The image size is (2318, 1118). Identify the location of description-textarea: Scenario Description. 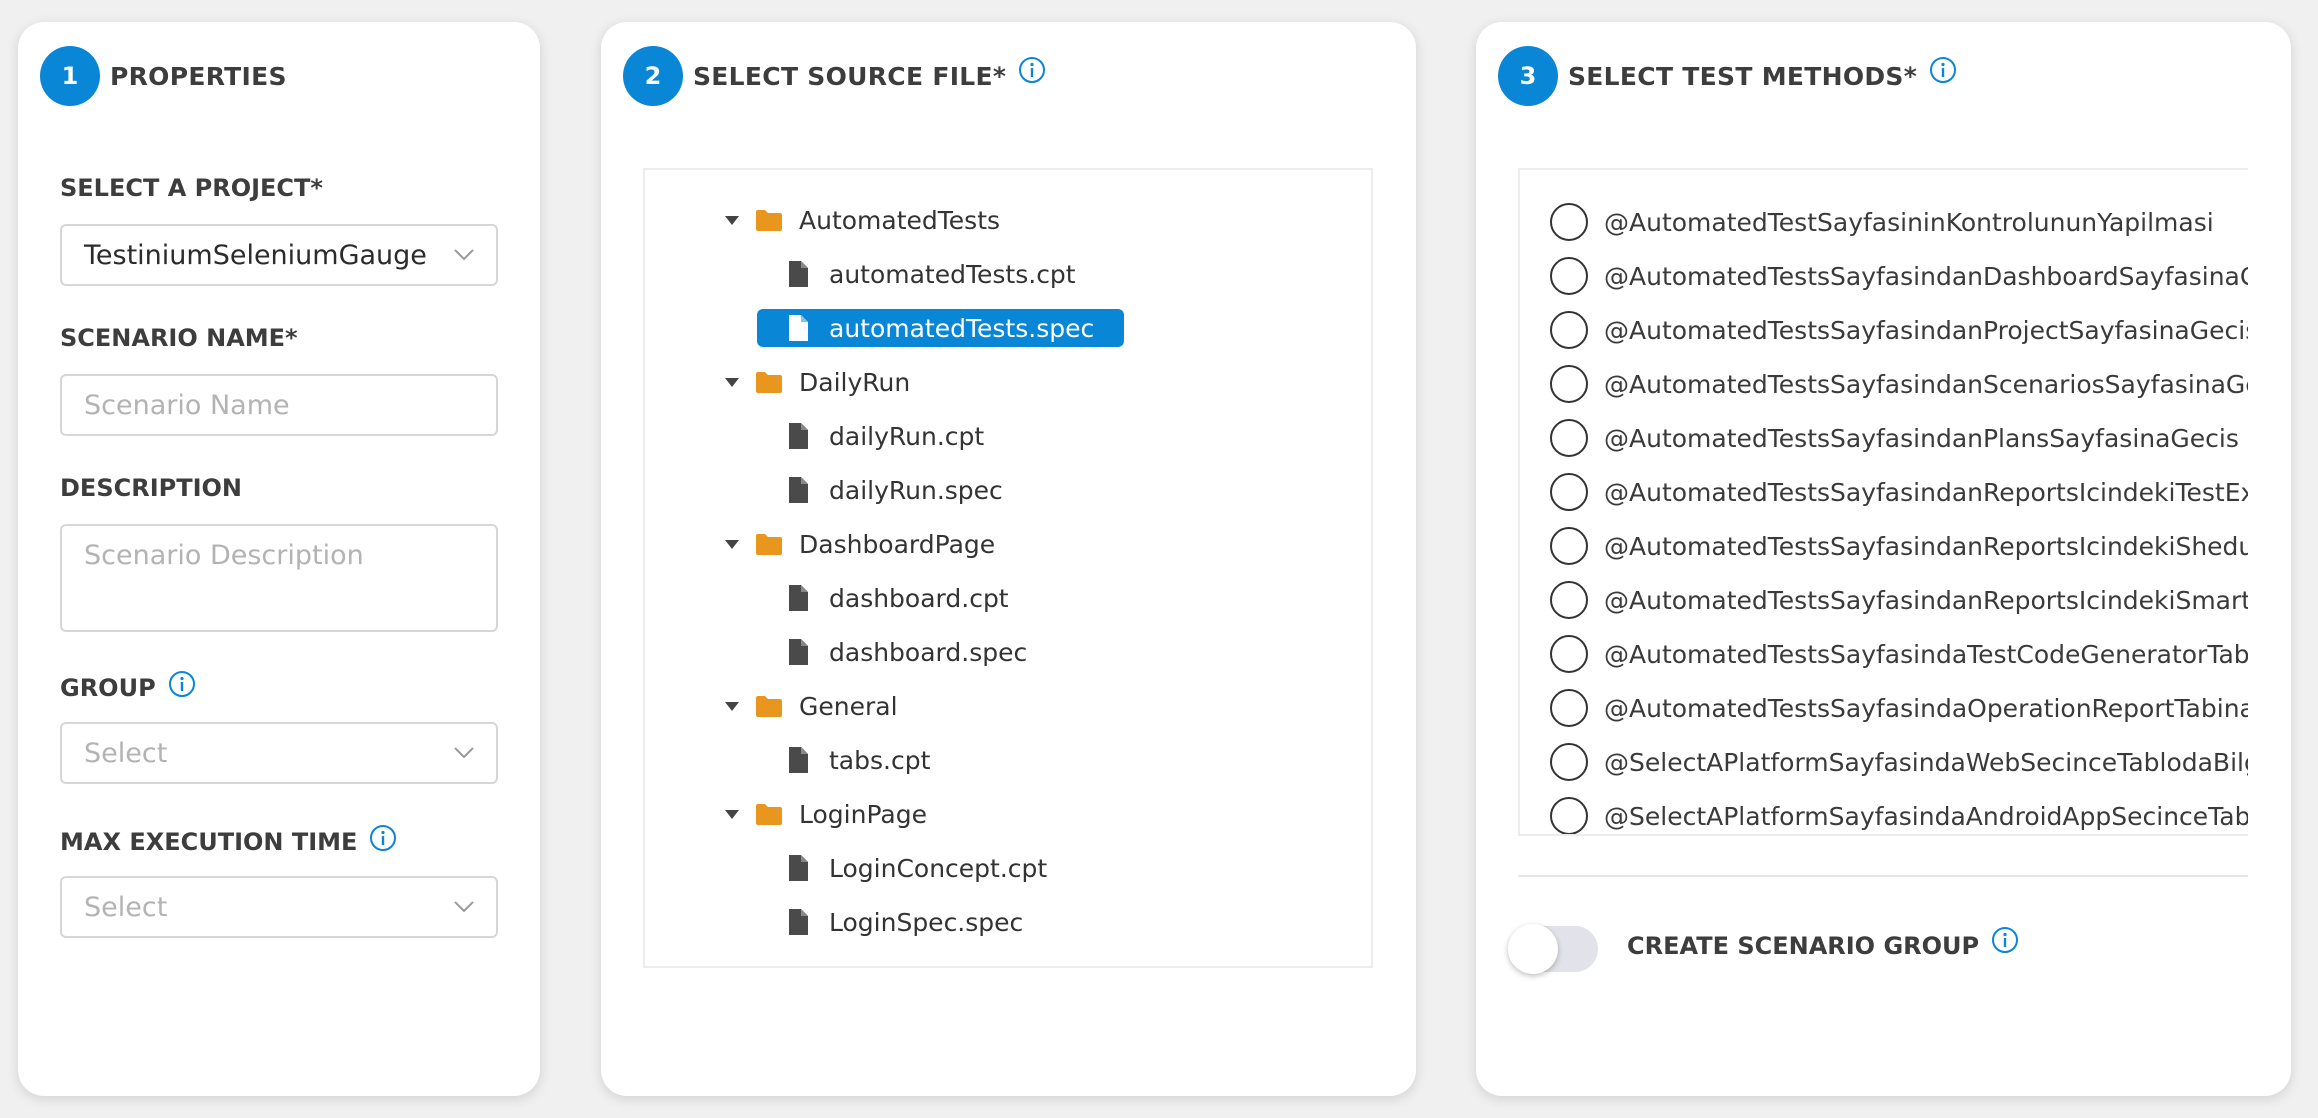
(279, 578).